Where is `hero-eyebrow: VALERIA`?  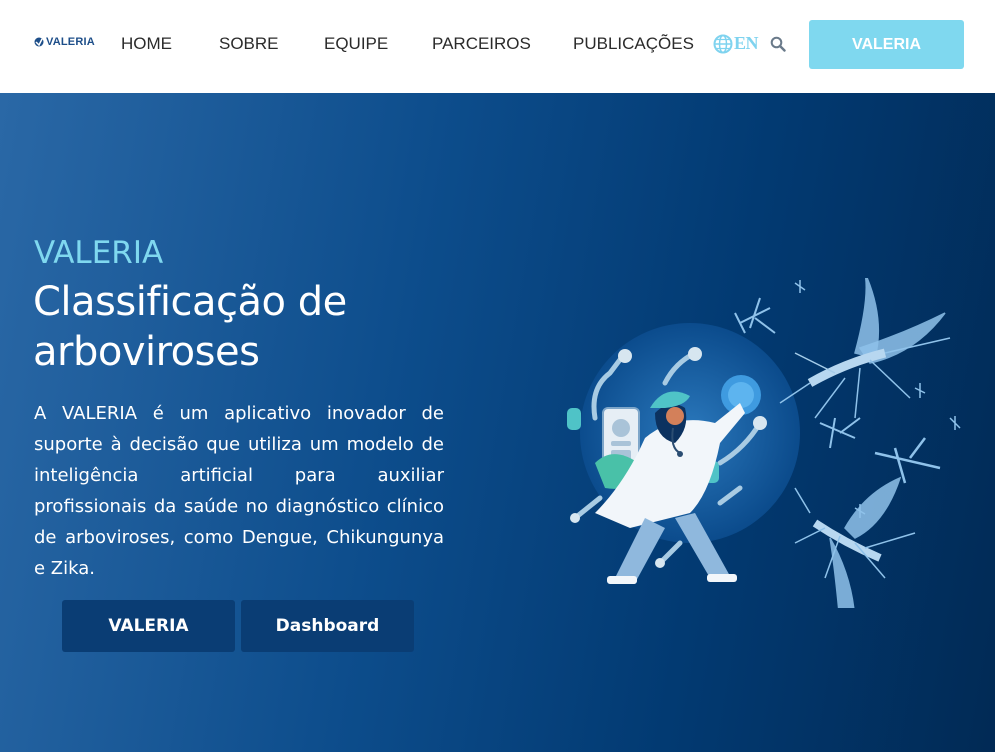
hero-eyebrow: VALERIA is located at coordinates (99, 253).